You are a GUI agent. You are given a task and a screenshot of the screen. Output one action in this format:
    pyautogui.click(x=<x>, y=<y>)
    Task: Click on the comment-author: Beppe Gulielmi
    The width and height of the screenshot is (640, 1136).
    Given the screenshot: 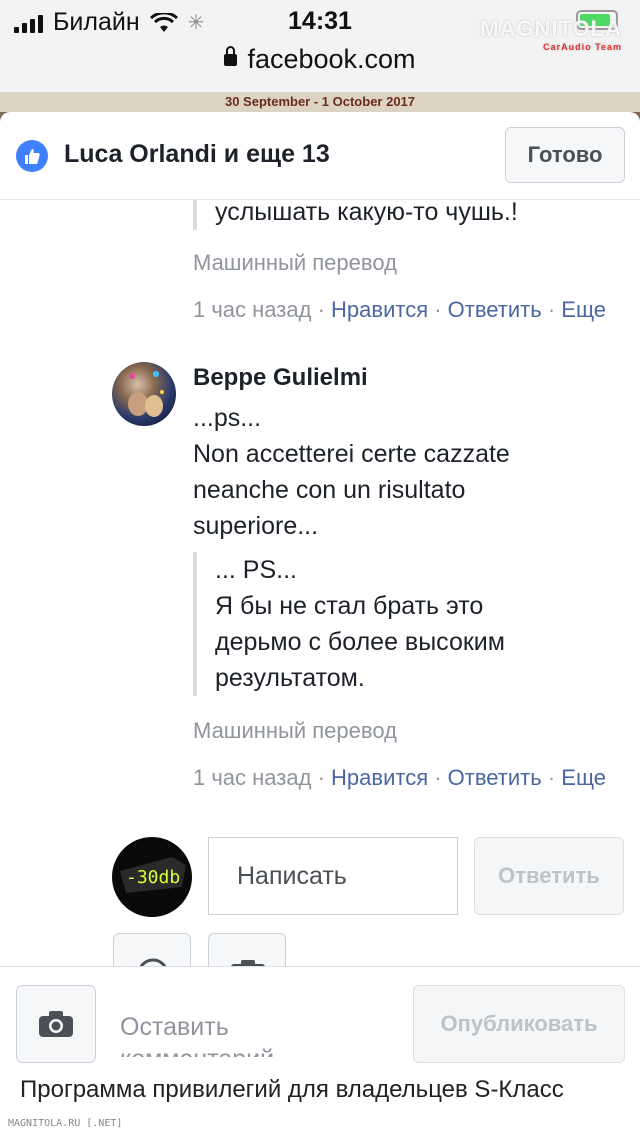 What is the action you would take?
    pyautogui.click(x=280, y=378)
    